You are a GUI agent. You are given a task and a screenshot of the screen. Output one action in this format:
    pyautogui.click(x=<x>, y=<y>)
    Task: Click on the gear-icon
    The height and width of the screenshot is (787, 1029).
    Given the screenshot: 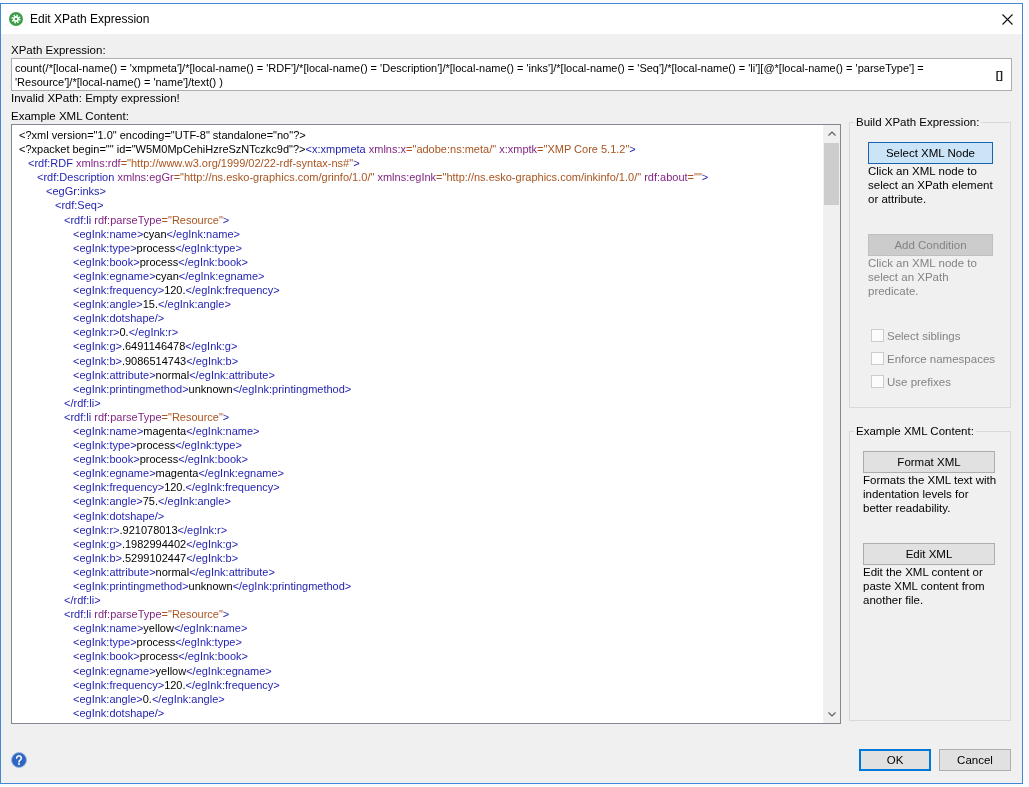 What is the action you would take?
    pyautogui.click(x=16, y=19)
    